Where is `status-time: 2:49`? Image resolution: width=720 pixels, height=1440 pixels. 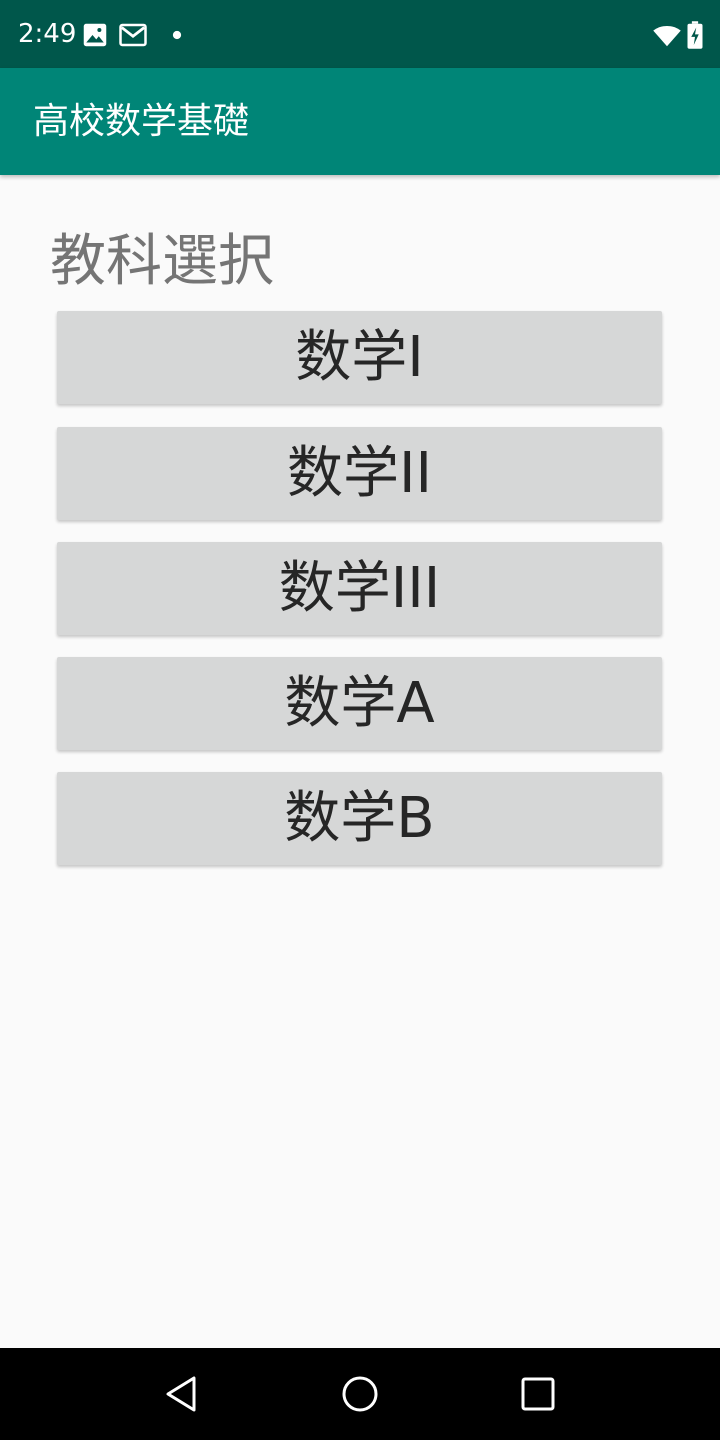 status-time: 2:49 is located at coordinates (47, 34).